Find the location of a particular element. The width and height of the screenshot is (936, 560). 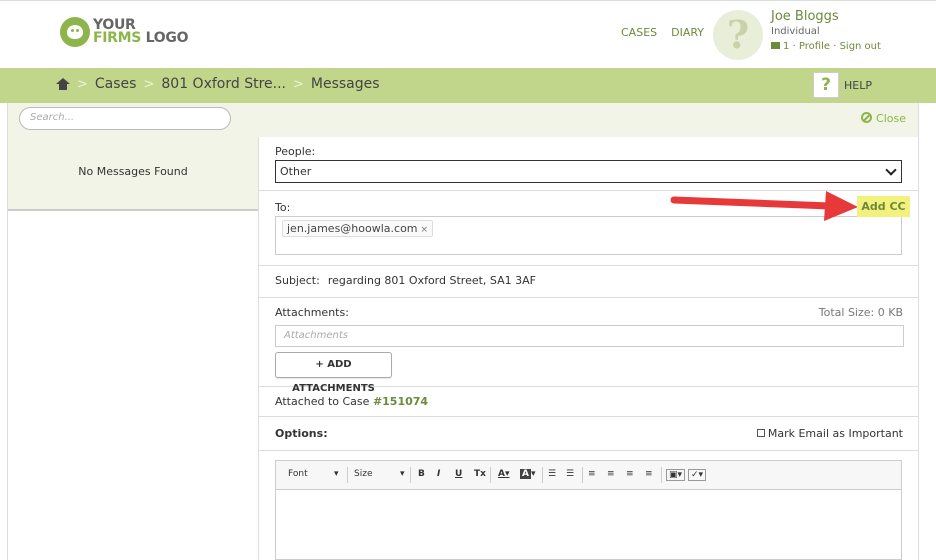

bold-button: B is located at coordinates (421, 474).